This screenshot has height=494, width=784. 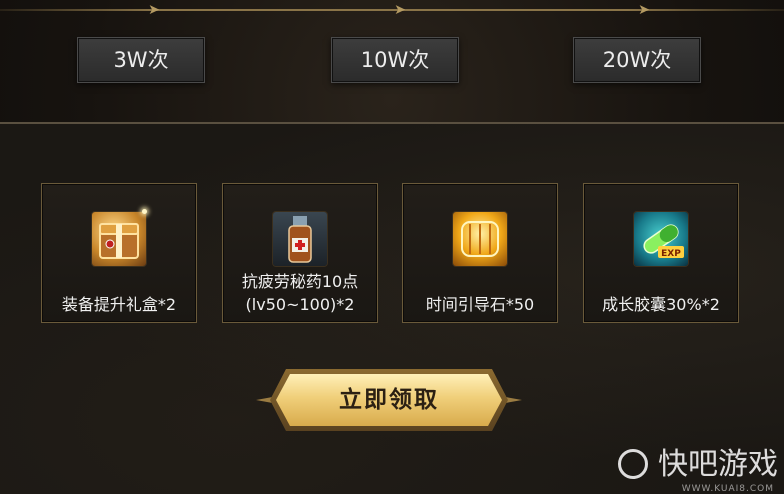 I want to click on svg-text: EXP, so click(x=671, y=254).